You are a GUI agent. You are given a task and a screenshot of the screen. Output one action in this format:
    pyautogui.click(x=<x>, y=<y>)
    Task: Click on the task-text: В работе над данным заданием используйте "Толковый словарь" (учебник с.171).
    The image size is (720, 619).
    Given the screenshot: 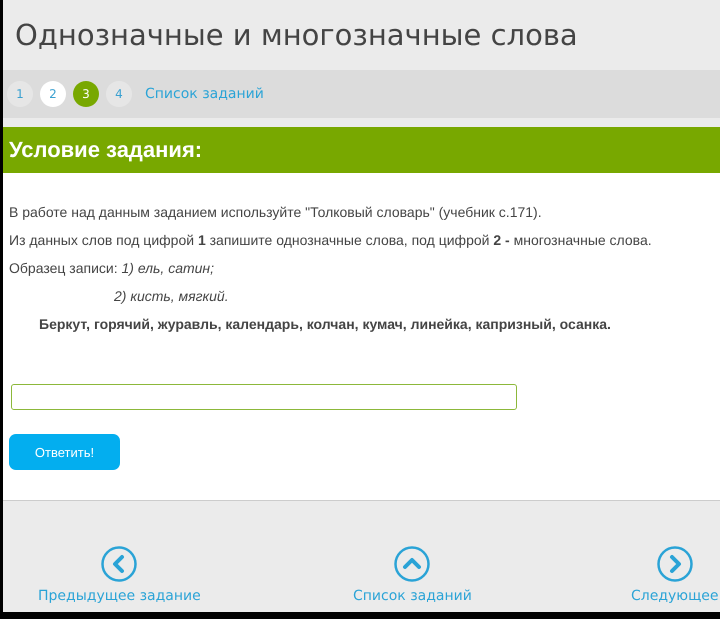 What is the action you would take?
    pyautogui.click(x=275, y=212)
    